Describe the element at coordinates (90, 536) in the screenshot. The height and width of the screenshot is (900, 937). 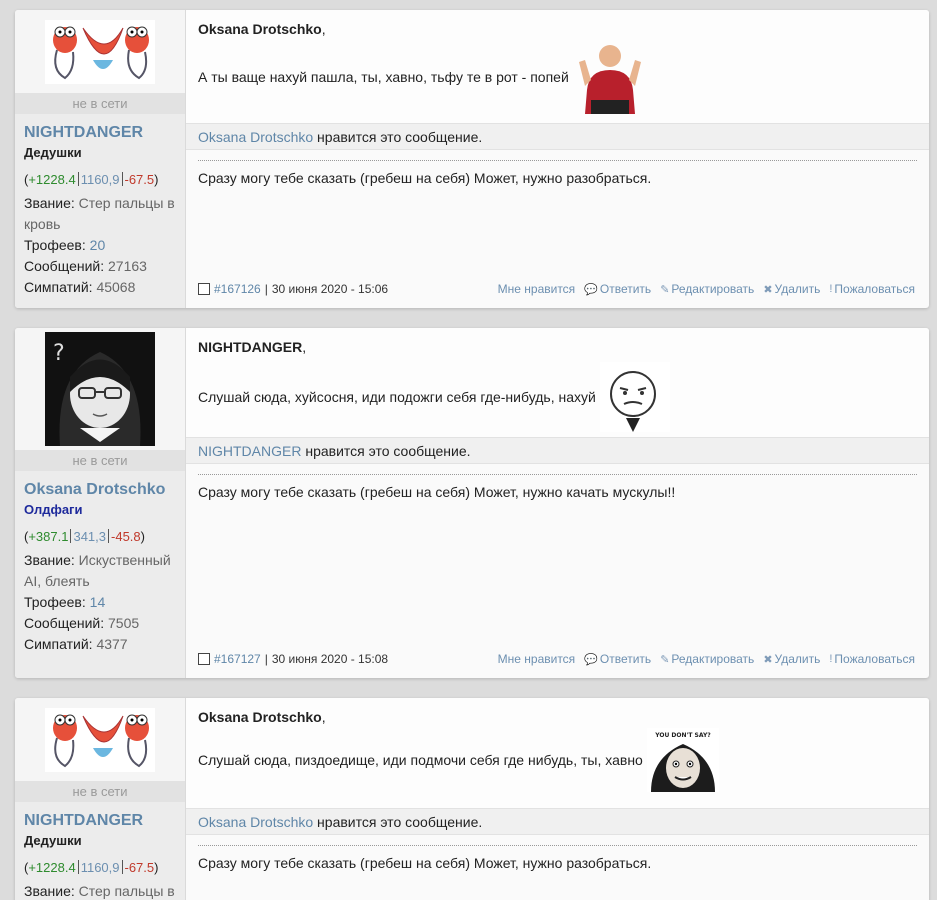
I see `rep-neutral: 341,3` at that location.